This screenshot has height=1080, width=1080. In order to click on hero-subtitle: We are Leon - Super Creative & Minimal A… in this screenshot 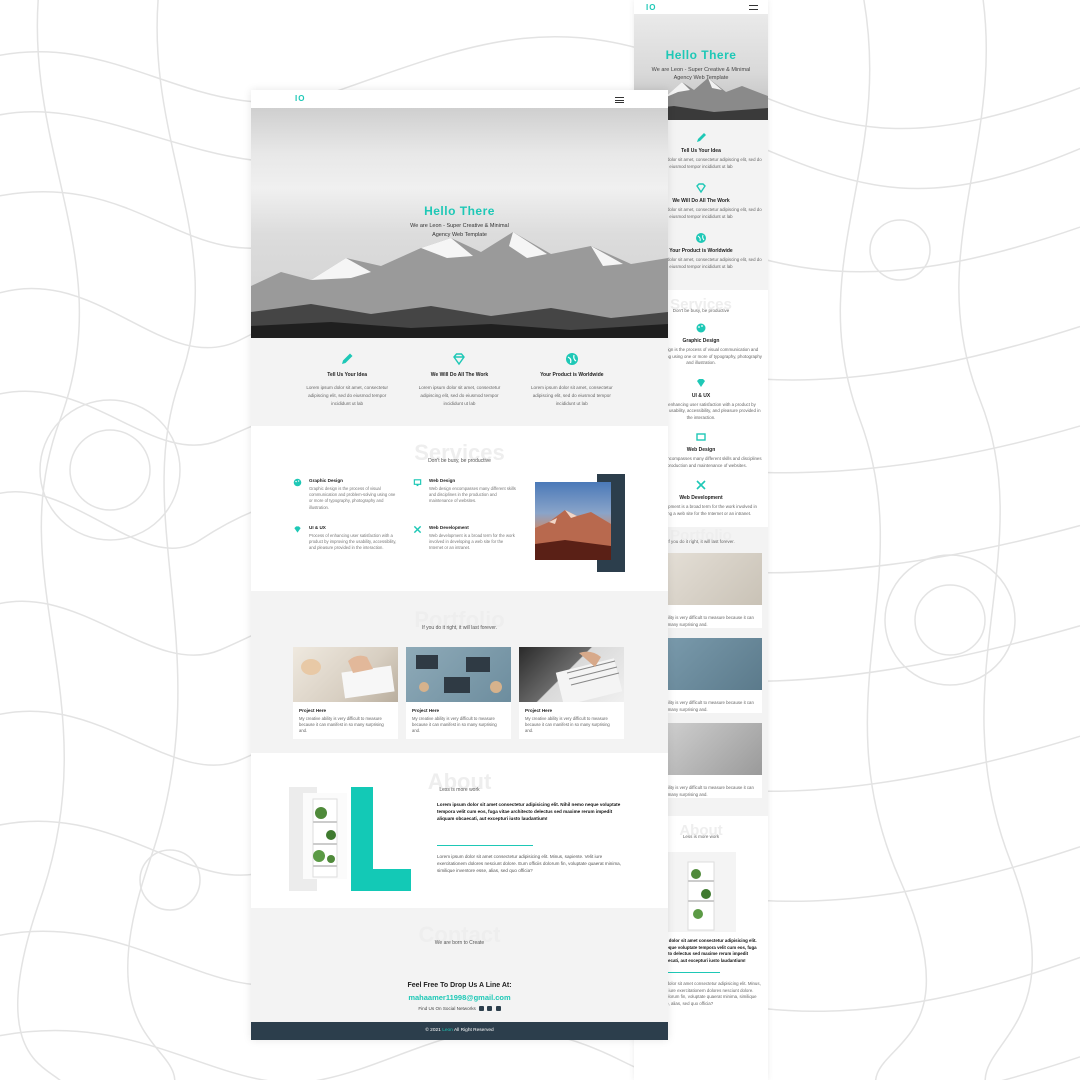, I will do `click(459, 230)`.